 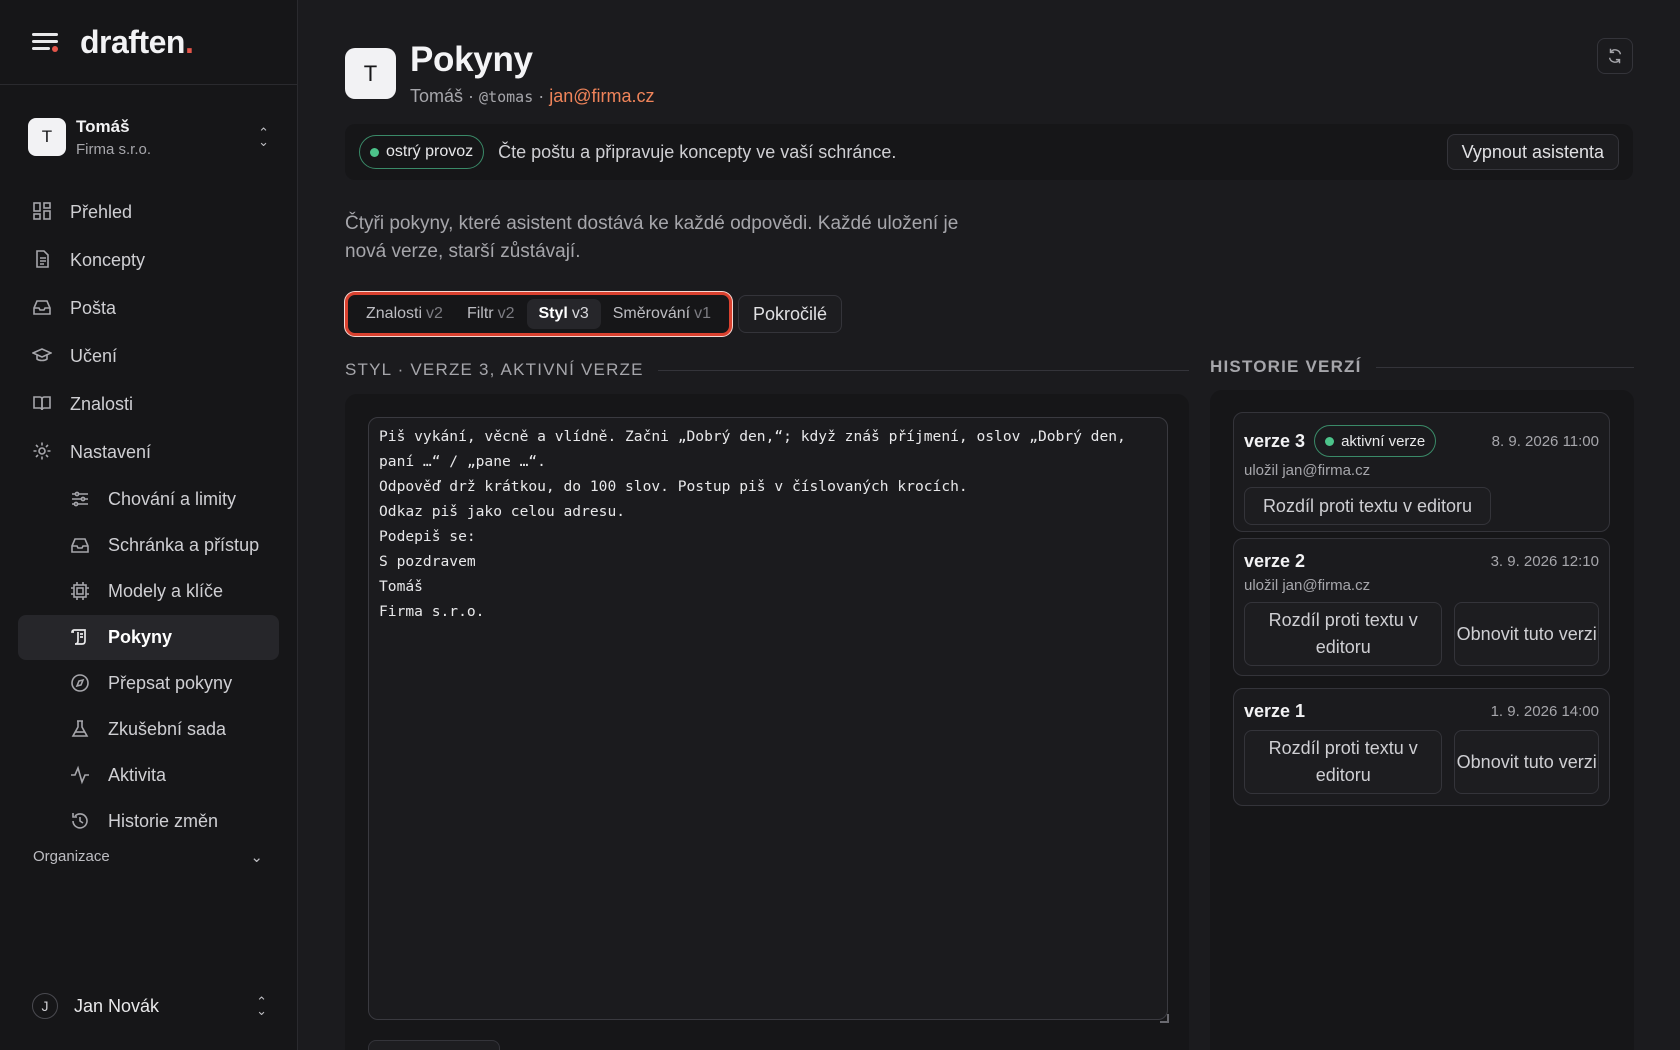 What do you see at coordinates (114, 149) in the screenshot?
I see `org-company: Firma s.r.o.` at bounding box center [114, 149].